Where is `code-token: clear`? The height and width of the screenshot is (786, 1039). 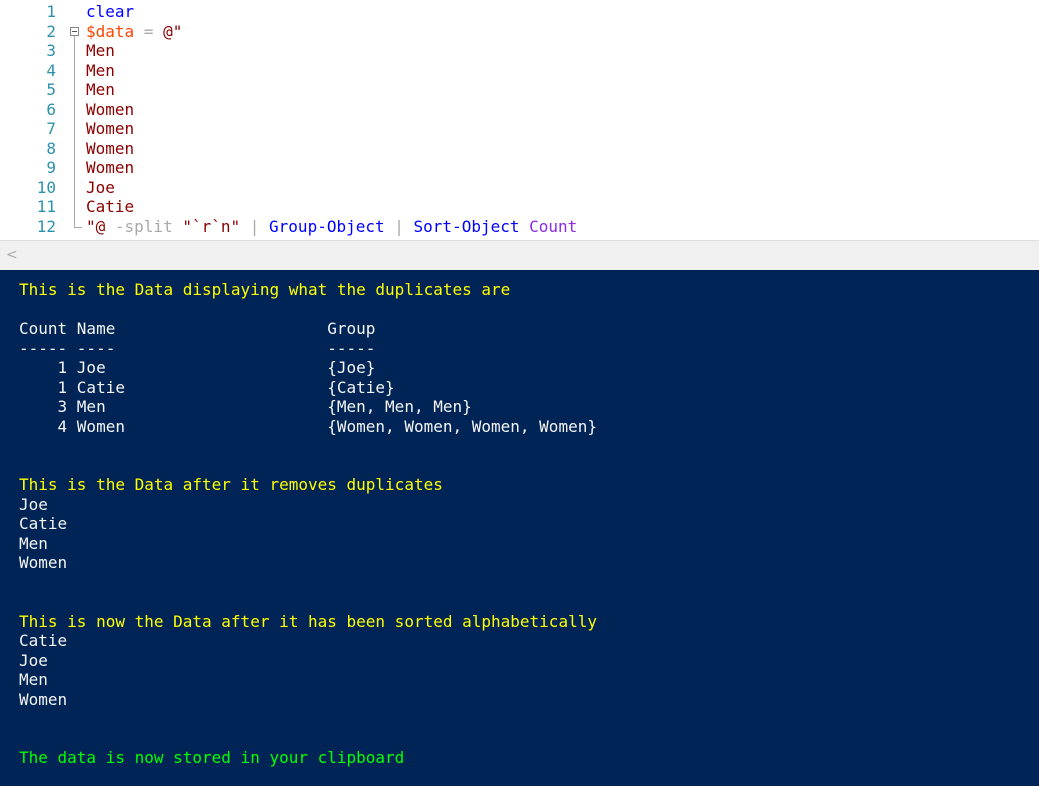
code-token: clear is located at coordinates (110, 11).